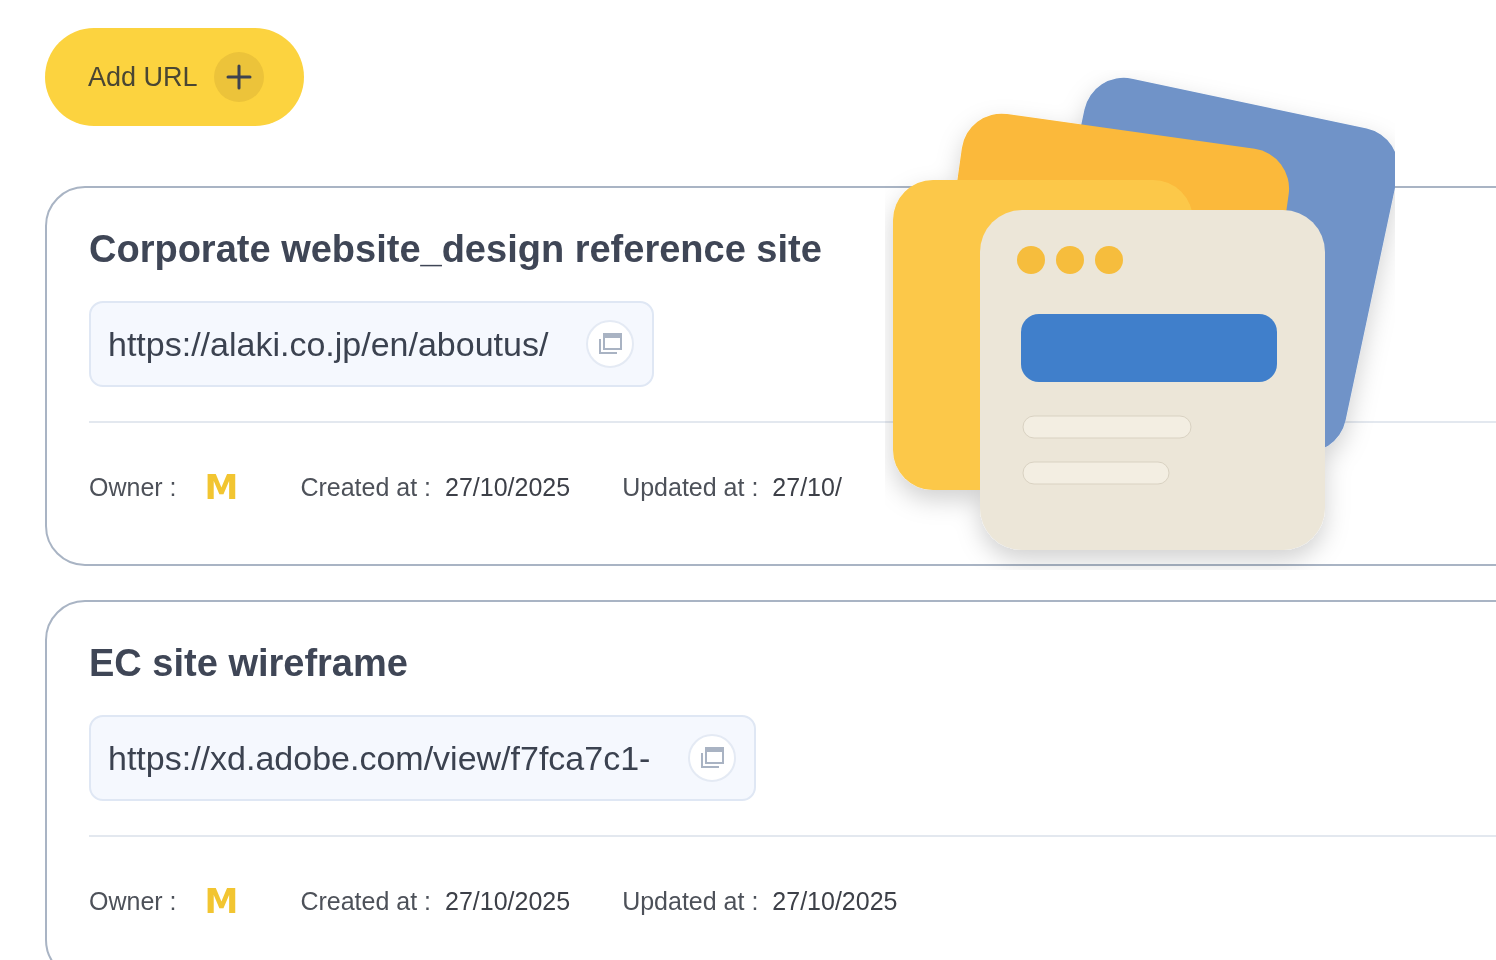  Describe the element at coordinates (238, 77) in the screenshot. I see `plus-icon` at that location.